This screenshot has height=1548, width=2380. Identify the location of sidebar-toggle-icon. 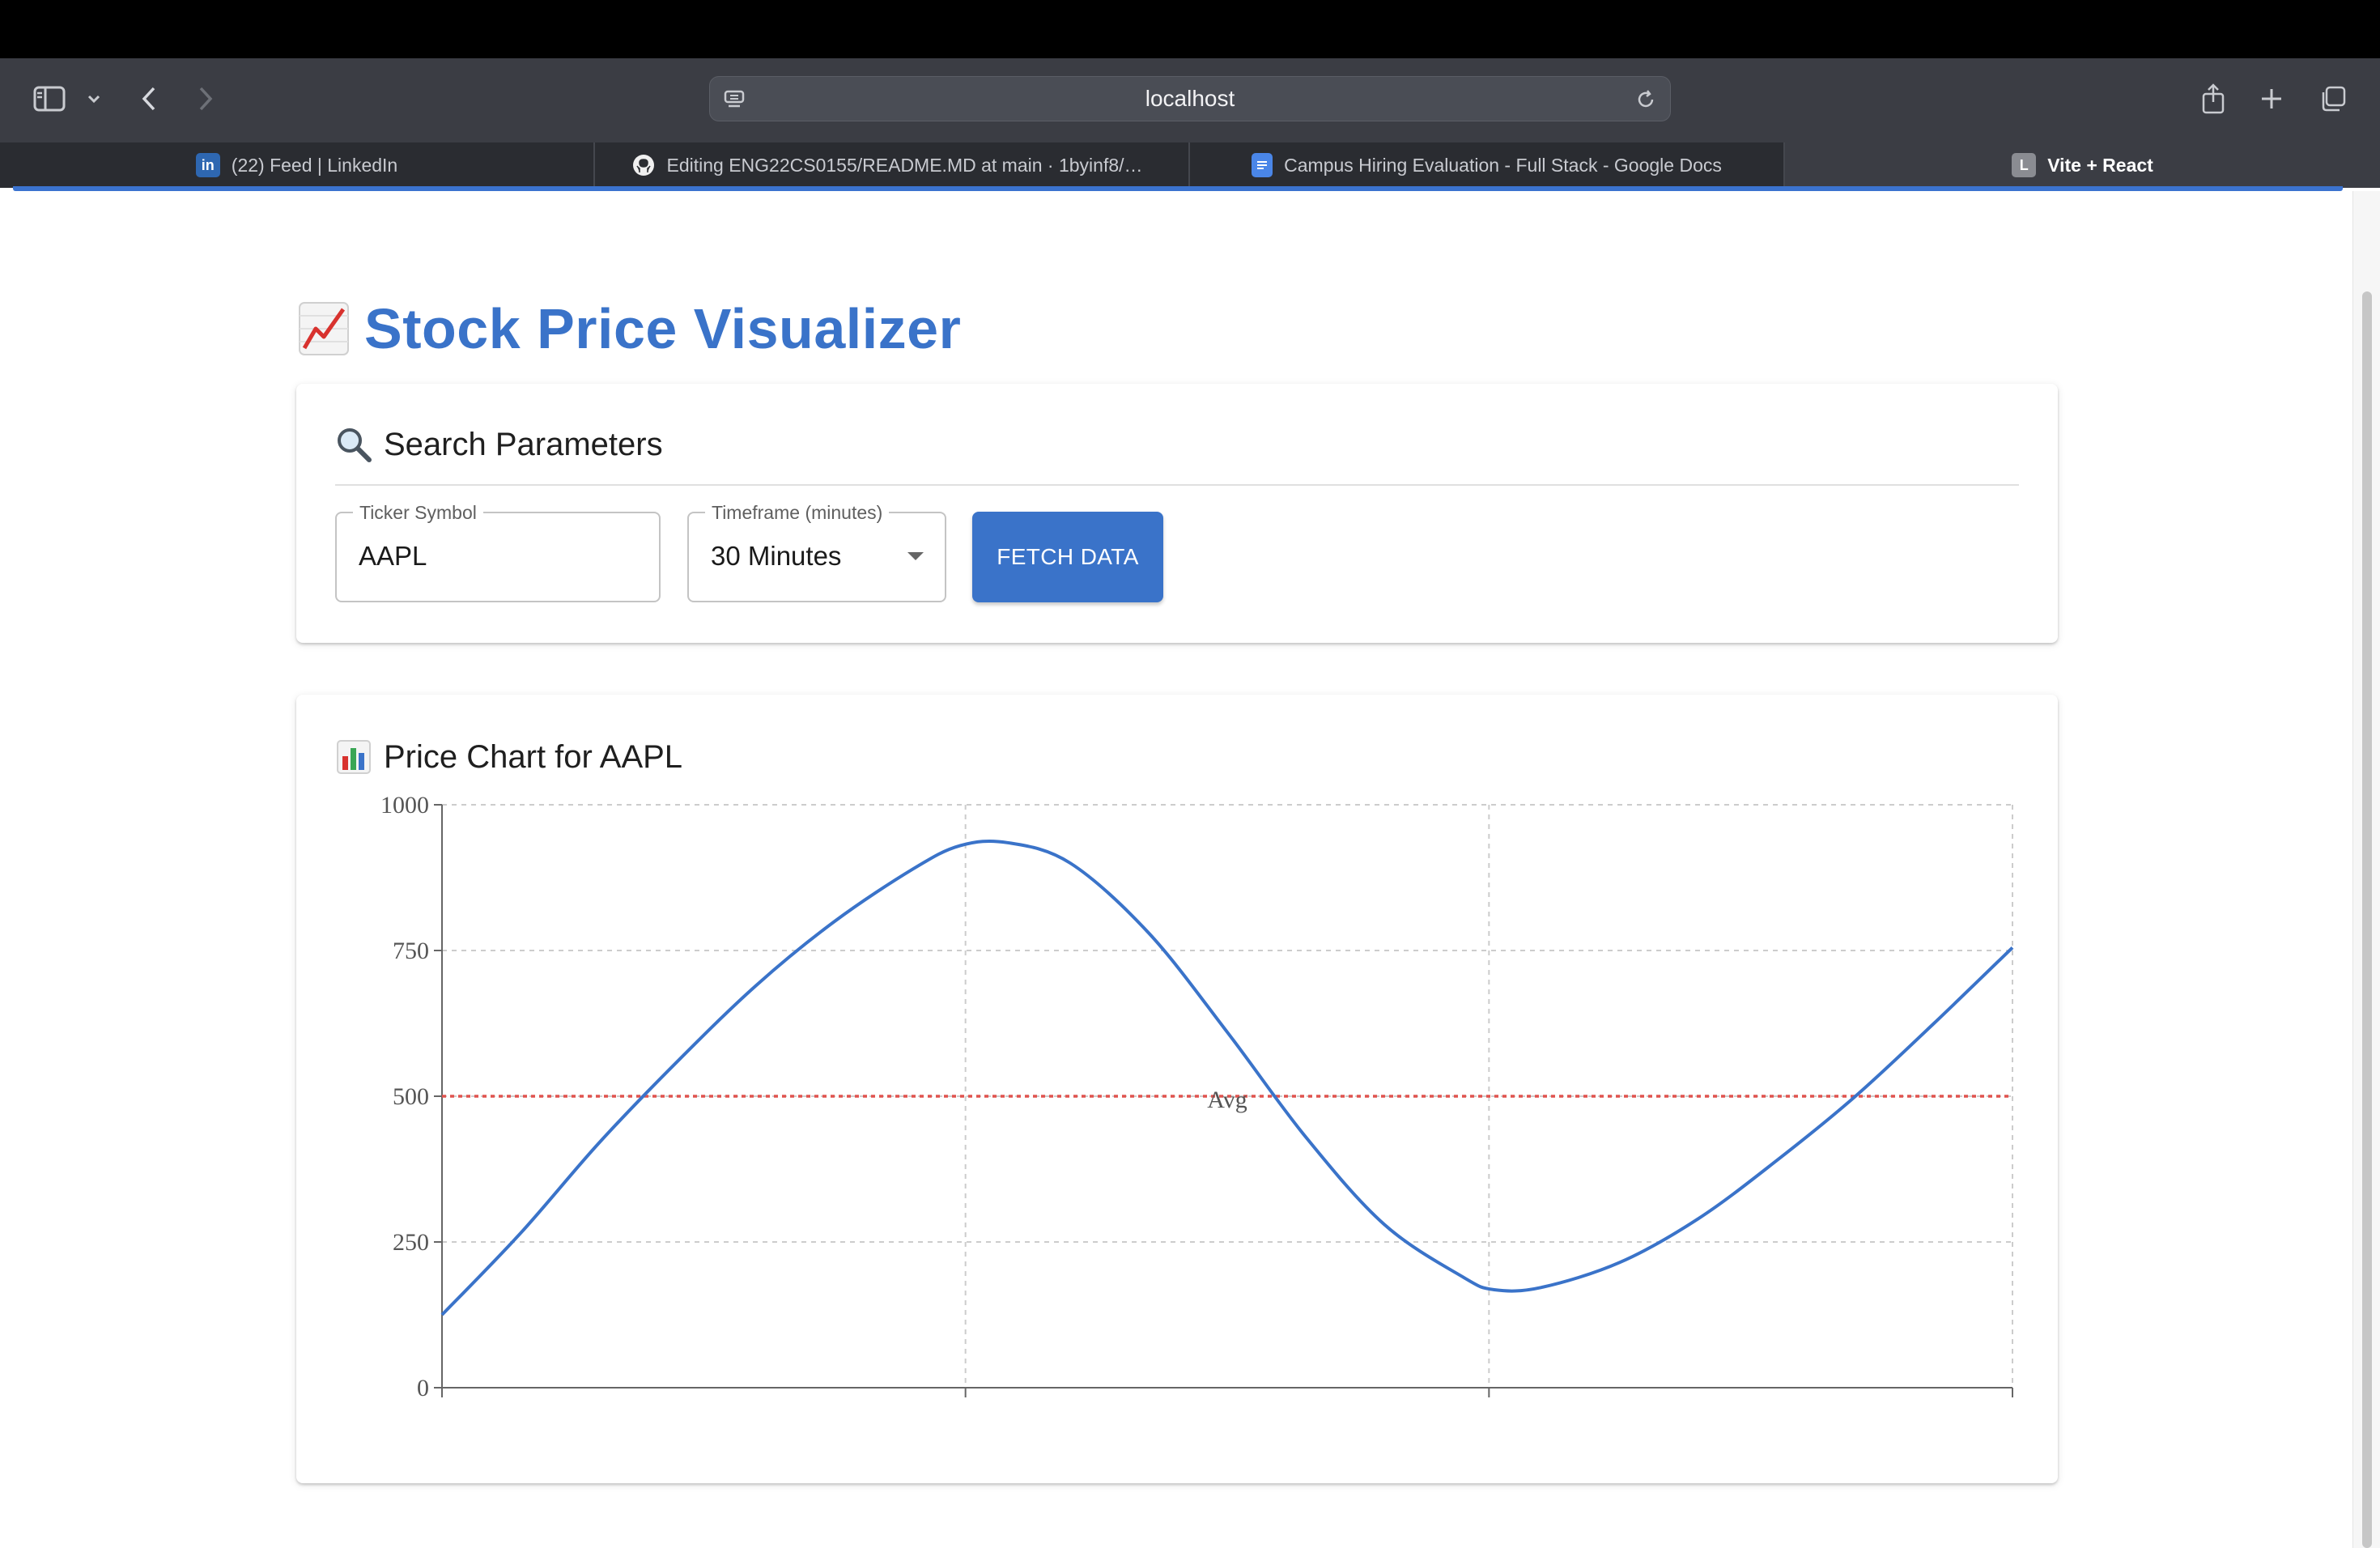
(49, 99).